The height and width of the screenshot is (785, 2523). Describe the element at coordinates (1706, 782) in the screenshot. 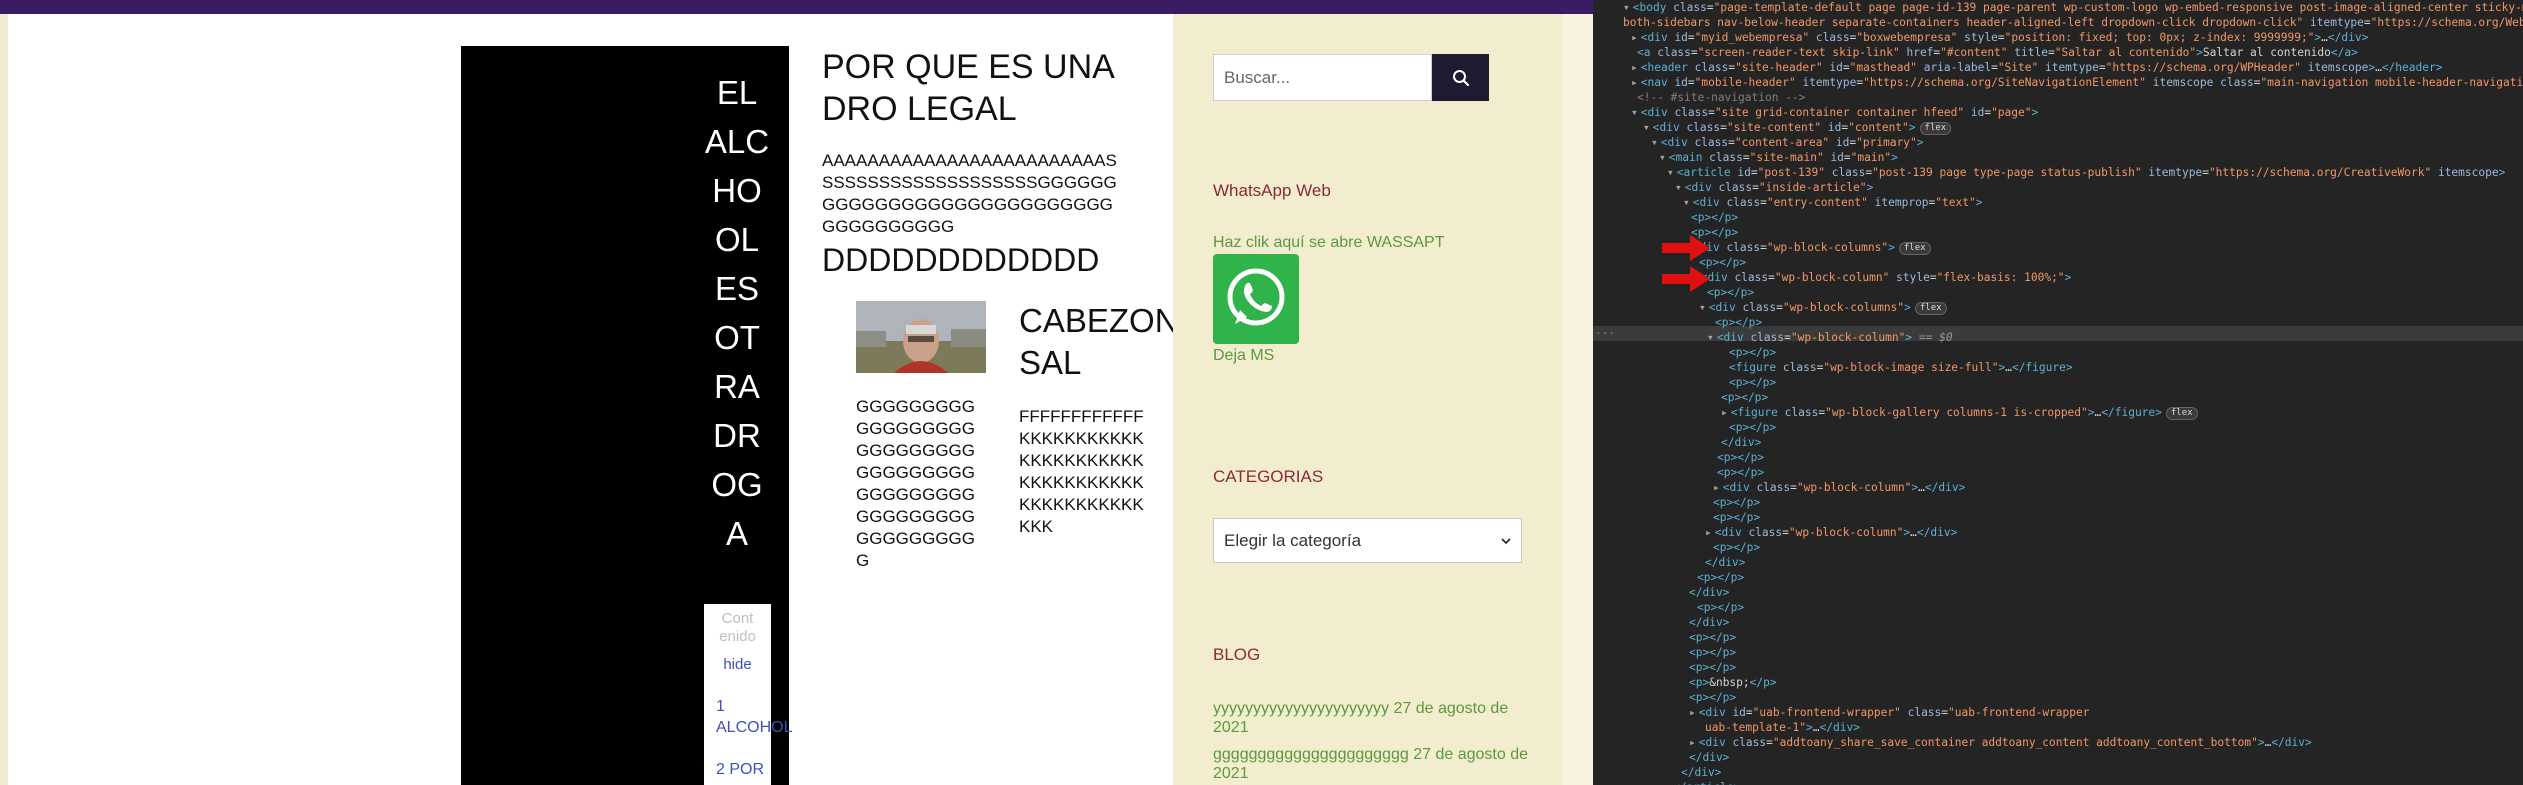

I see `dom-node-line: </article>` at that location.